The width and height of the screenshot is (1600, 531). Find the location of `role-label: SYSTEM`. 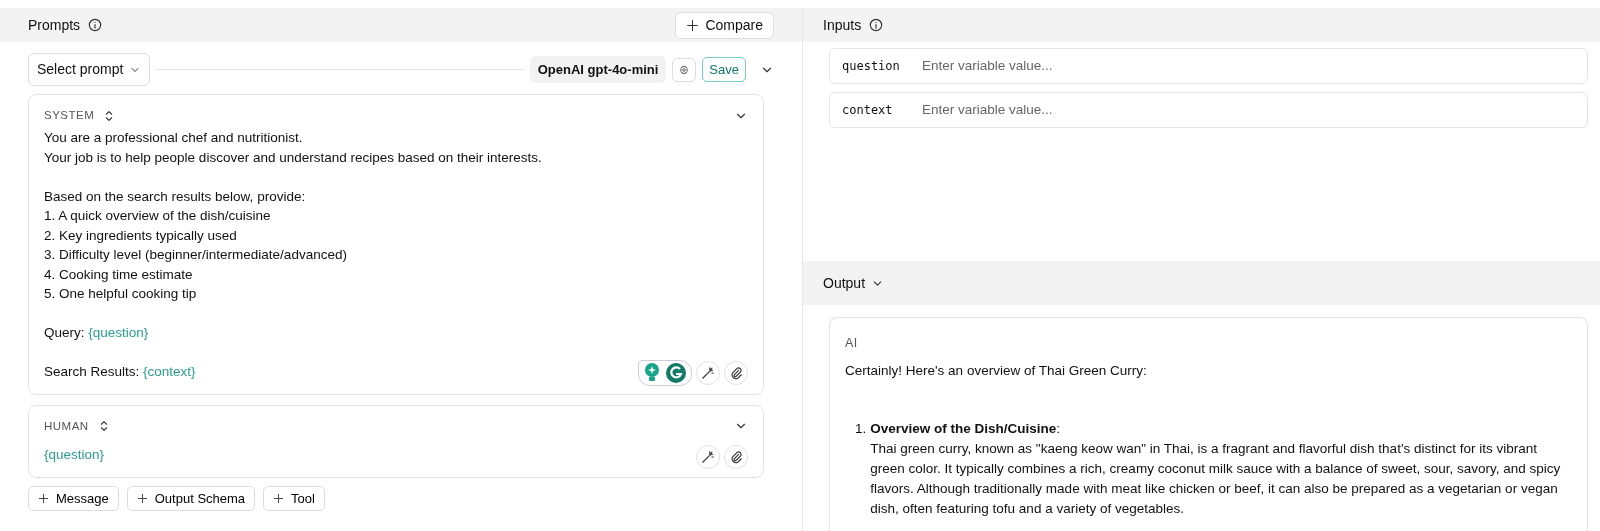

role-label: SYSTEM is located at coordinates (69, 115).